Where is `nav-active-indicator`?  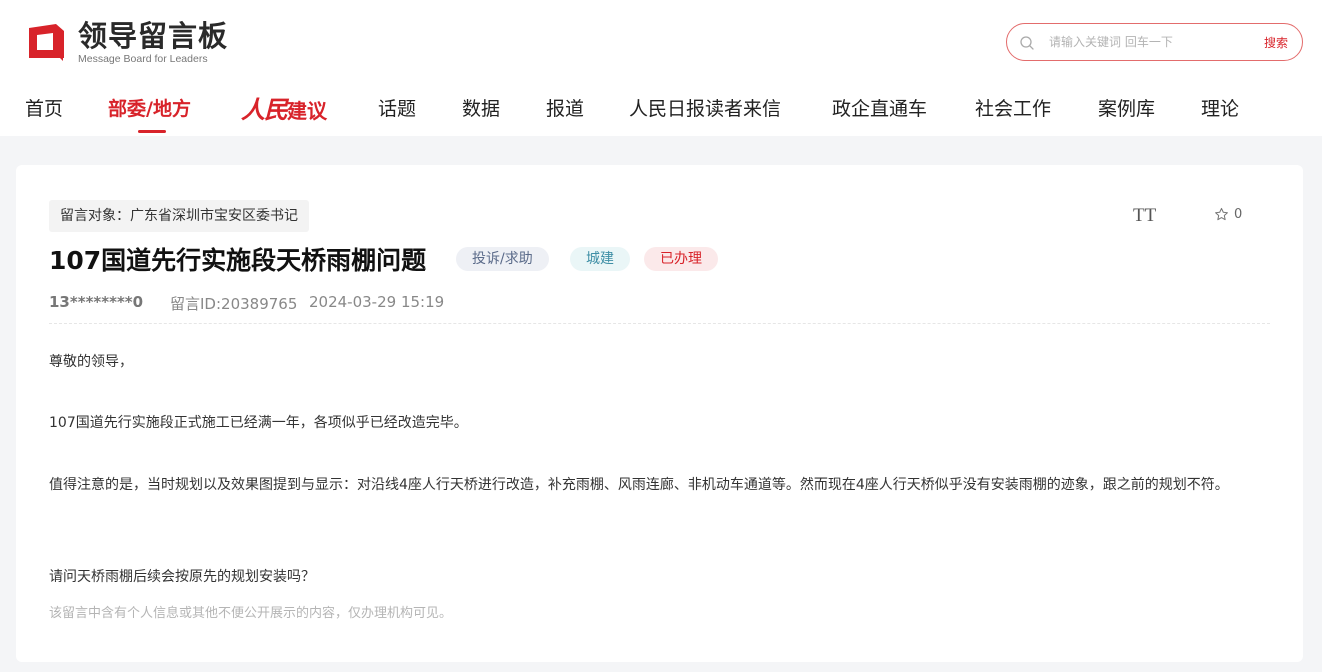
nav-active-indicator is located at coordinates (152, 131).